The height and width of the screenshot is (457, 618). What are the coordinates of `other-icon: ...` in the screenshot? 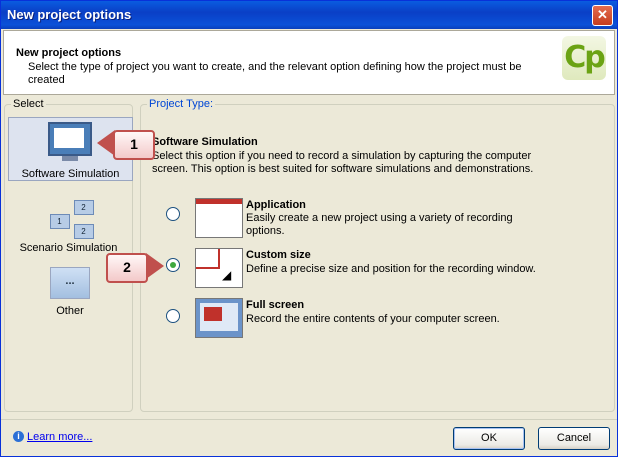 It's located at (70, 283).